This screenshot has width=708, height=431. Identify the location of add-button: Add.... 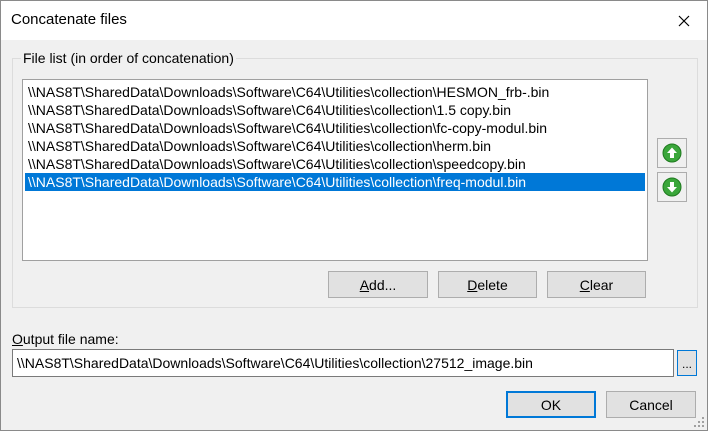
(378, 284).